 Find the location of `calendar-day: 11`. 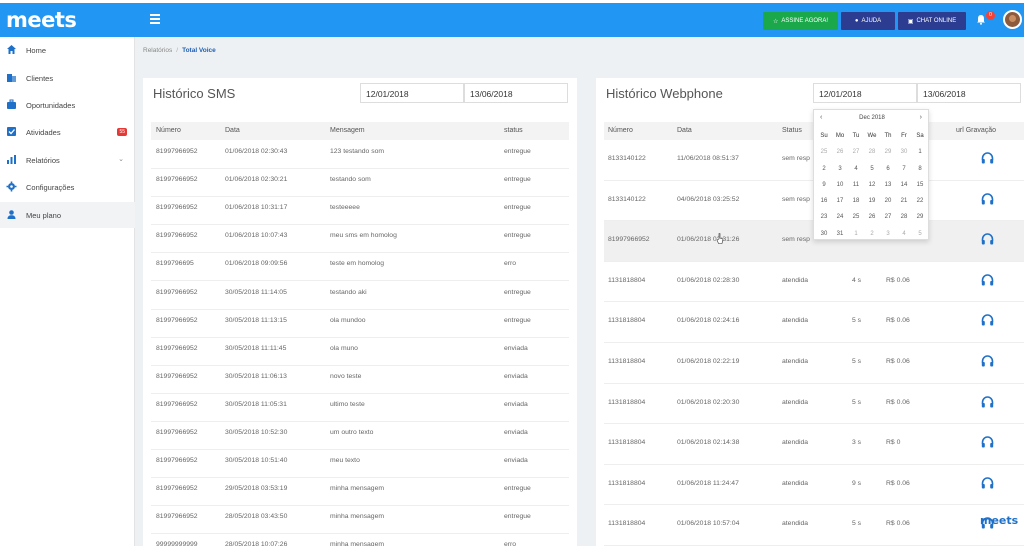

calendar-day: 11 is located at coordinates (856, 185).